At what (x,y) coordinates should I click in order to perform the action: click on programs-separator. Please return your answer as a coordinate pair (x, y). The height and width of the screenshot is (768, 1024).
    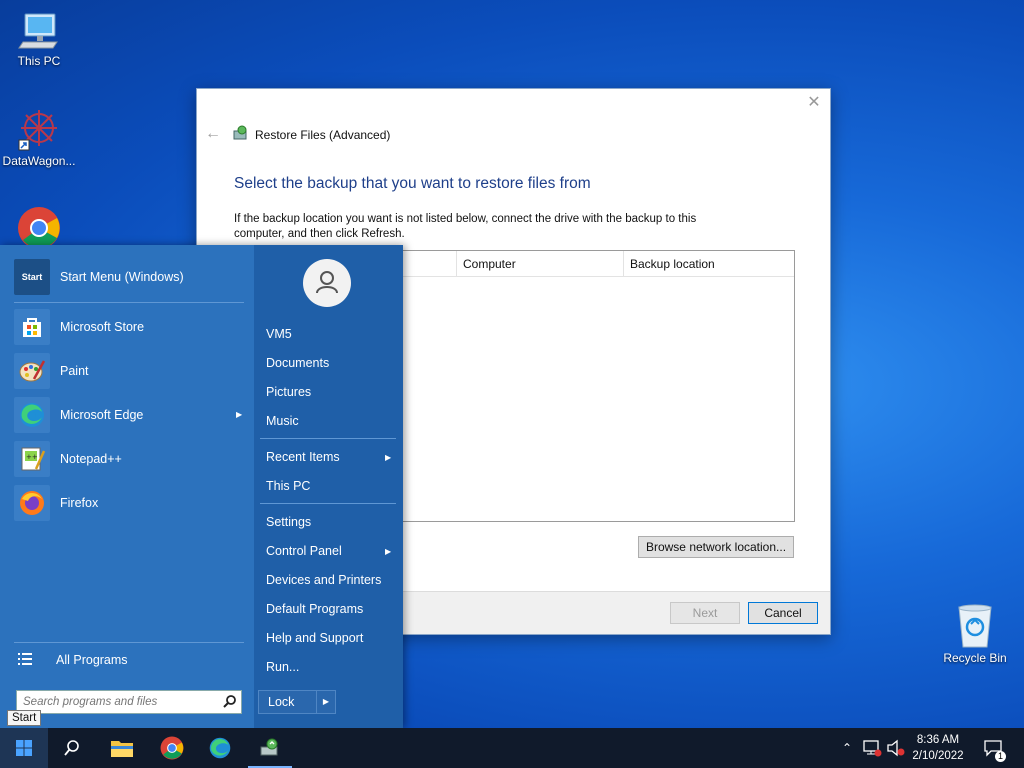
    Looking at the image, I should click on (129, 302).